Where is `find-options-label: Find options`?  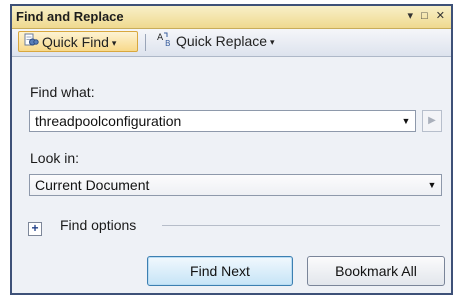
find-options-label: Find options is located at coordinates (98, 225).